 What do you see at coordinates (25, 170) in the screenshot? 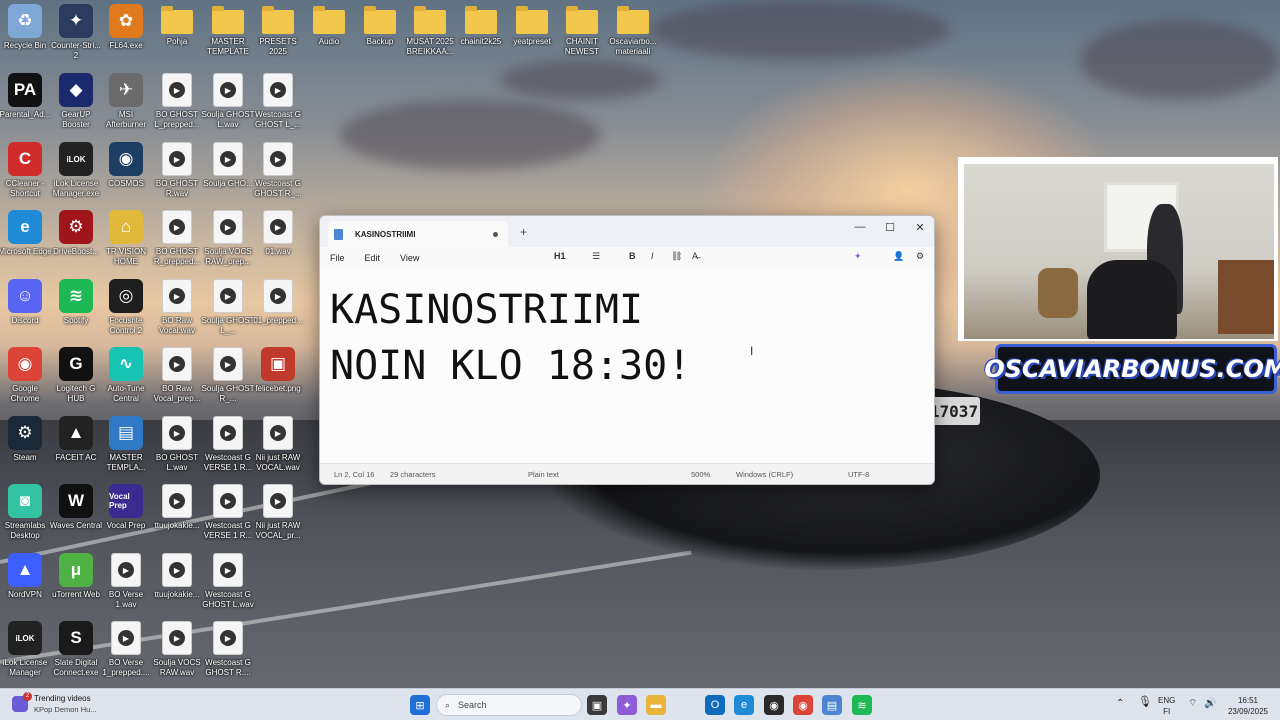
I see `desktop-icon: C CCleaner - Shortcut` at bounding box center [25, 170].